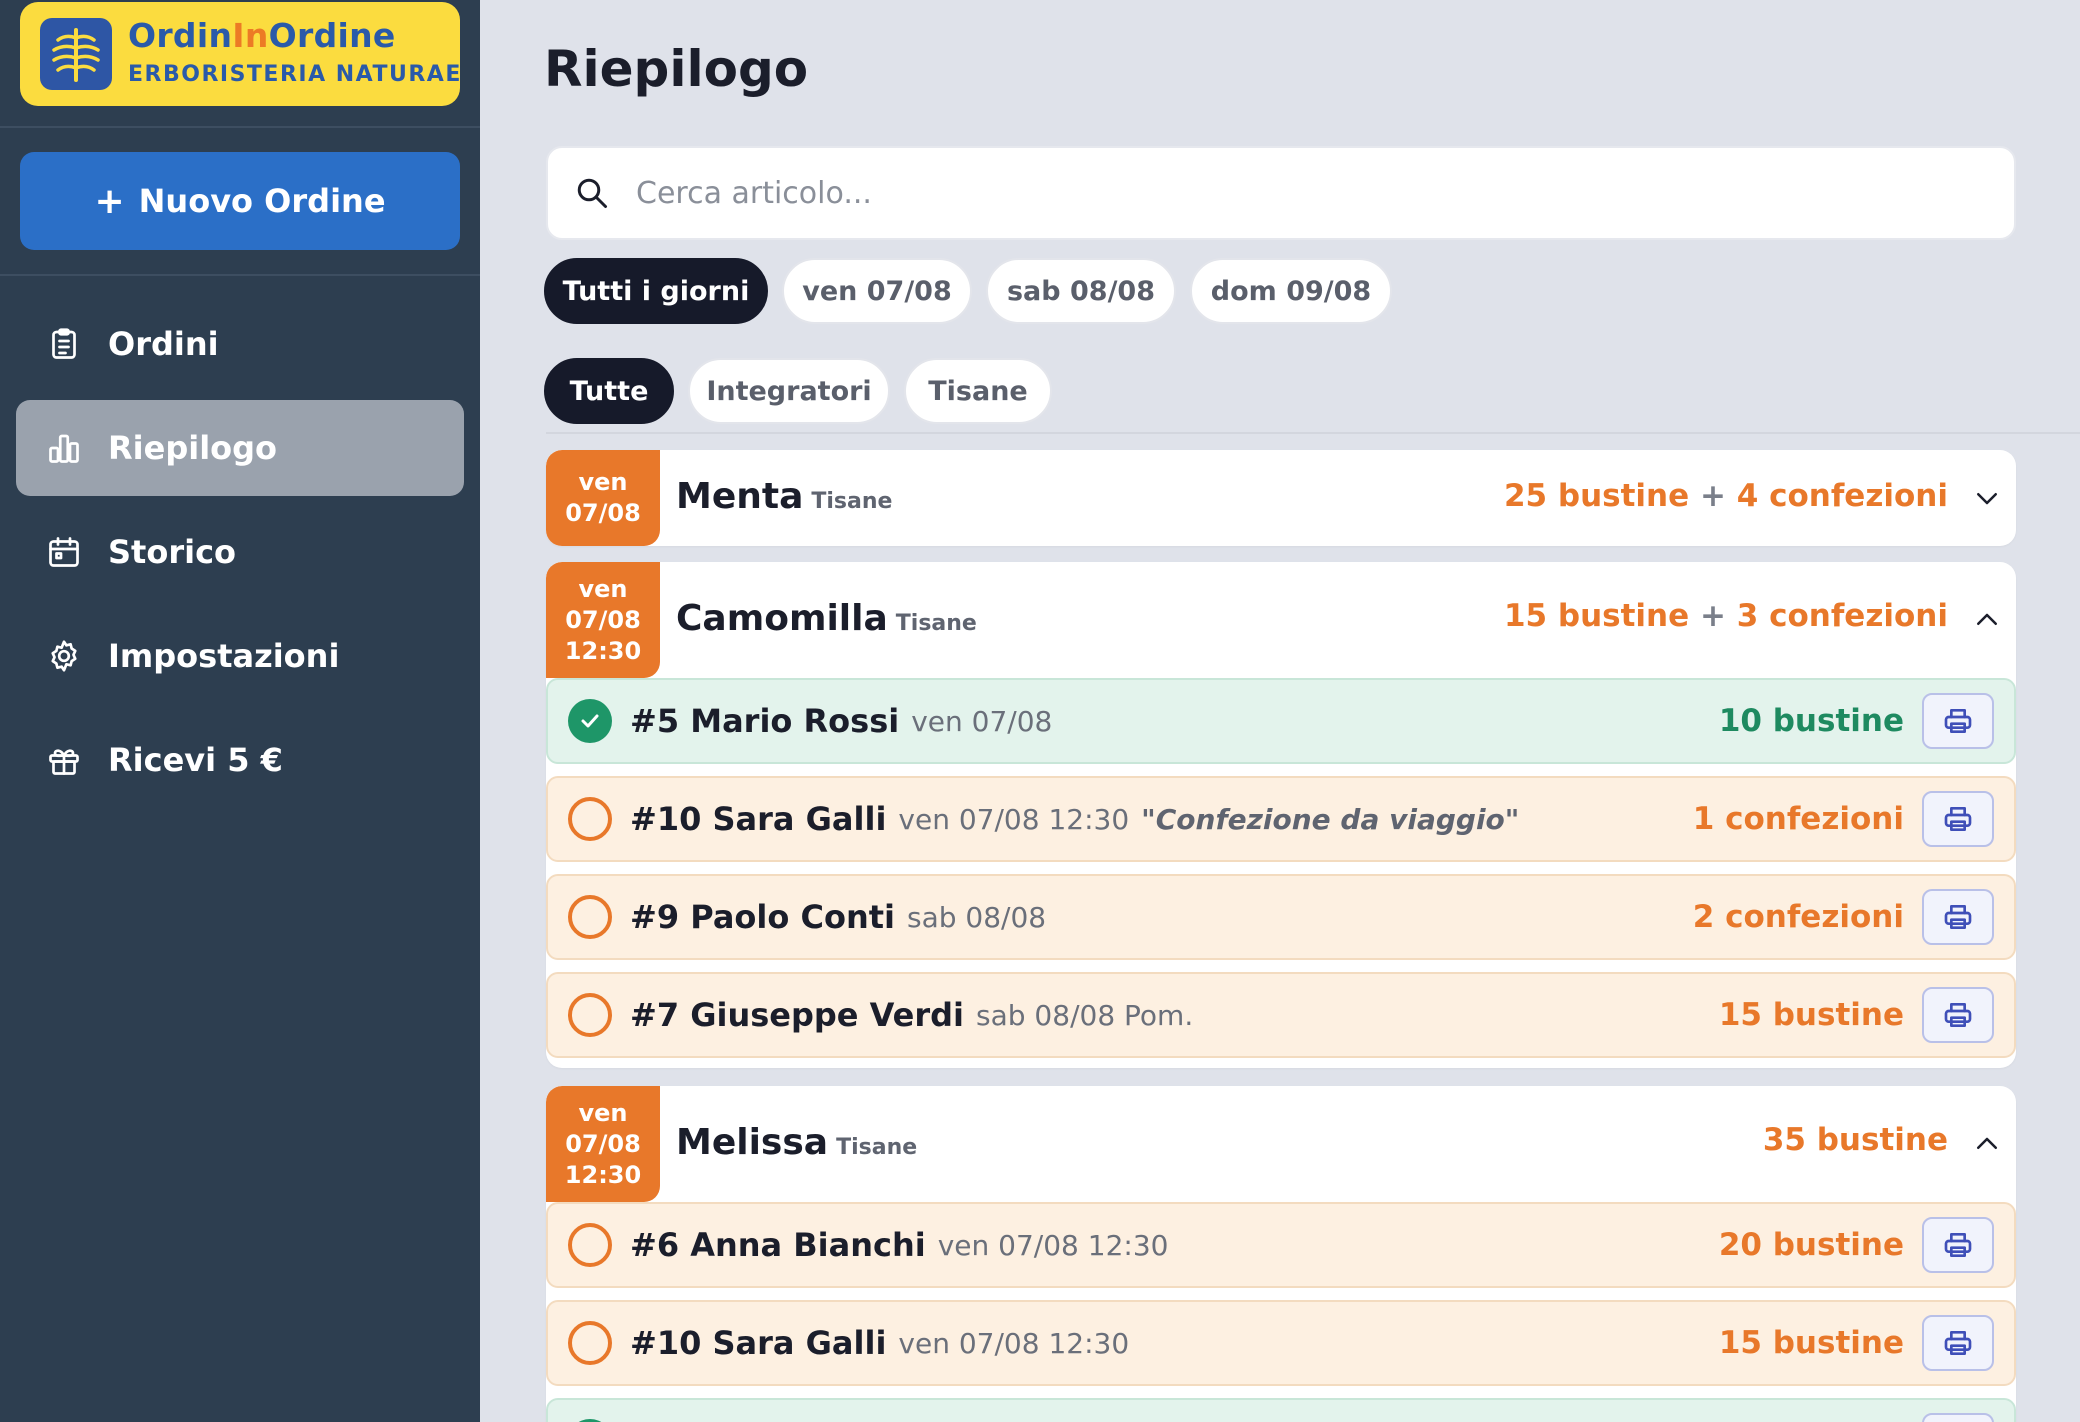 This screenshot has height=1422, width=2080. I want to click on category-filter-integratori: Integratori, so click(789, 391).